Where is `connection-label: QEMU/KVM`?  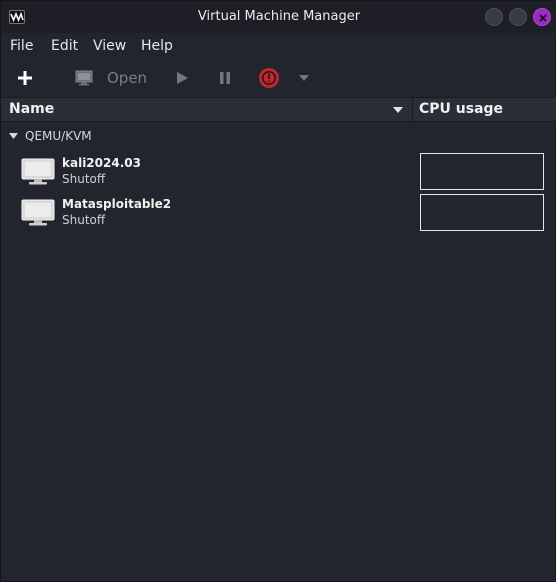 connection-label: QEMU/KVM is located at coordinates (58, 136).